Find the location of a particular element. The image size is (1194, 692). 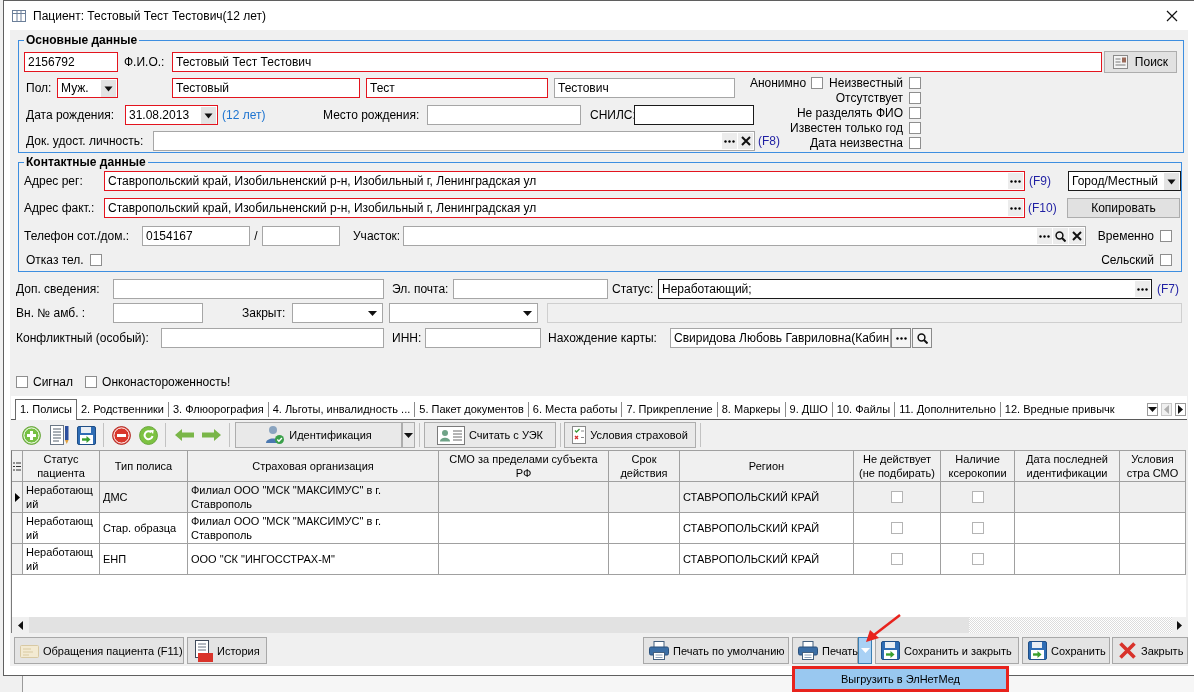

full-name-field: Тестовый Тест Тестович is located at coordinates (637, 62).